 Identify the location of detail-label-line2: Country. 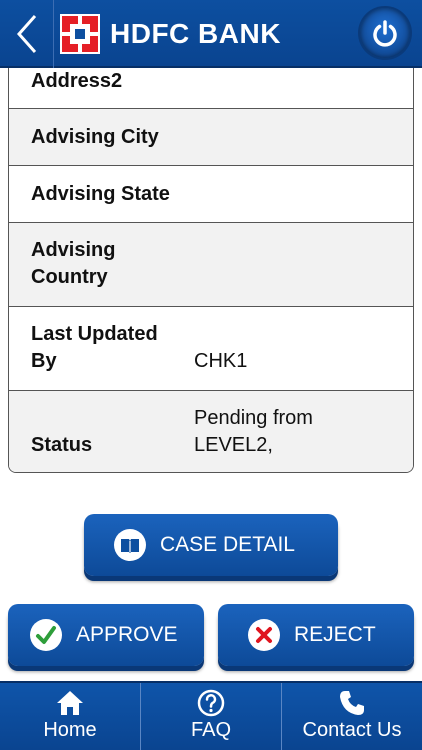
(69, 277).